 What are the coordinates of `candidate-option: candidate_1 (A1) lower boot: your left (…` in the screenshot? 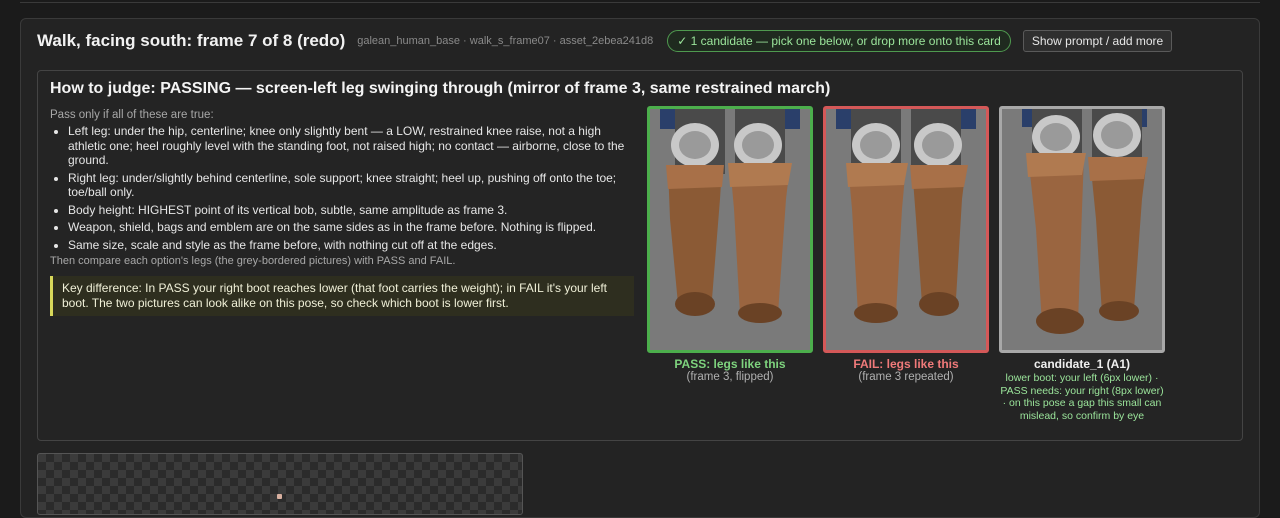 It's located at (1082, 264).